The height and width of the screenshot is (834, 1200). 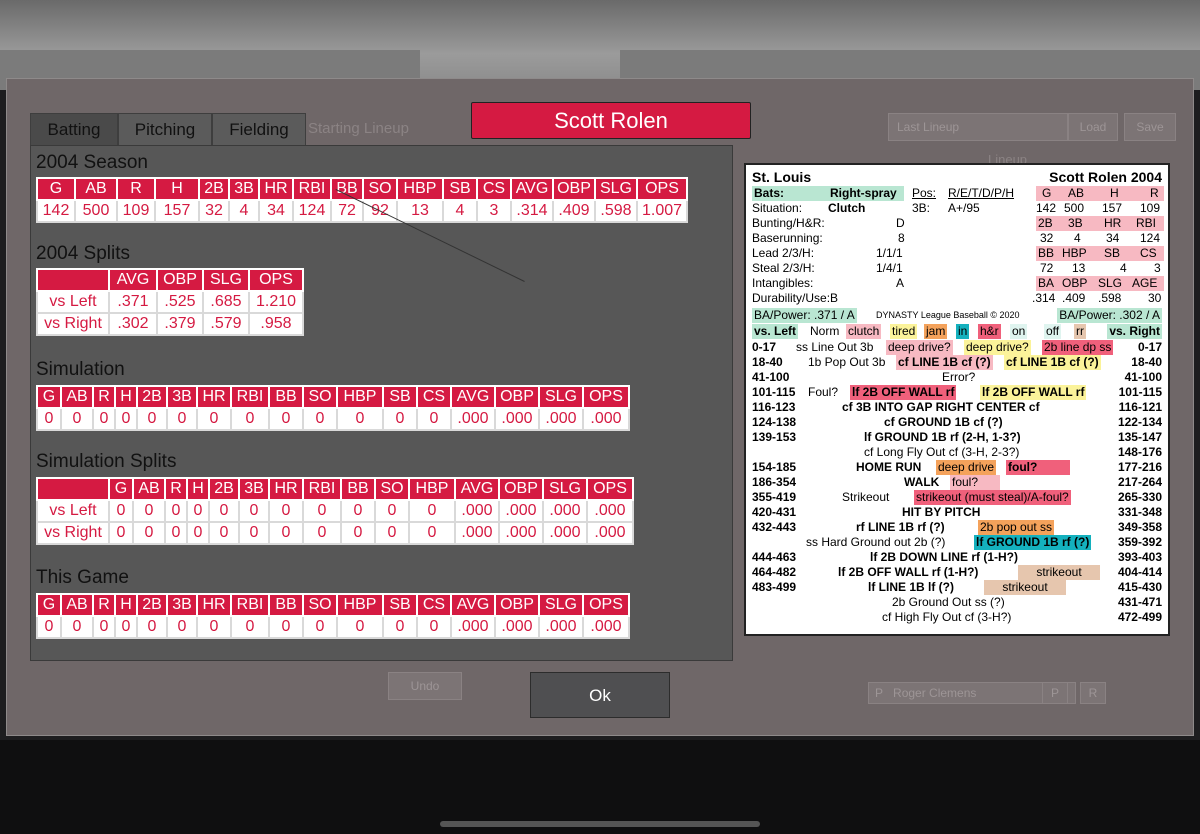 What do you see at coordinates (1110, 298) in the screenshot?
I see `grid-cell: .598` at bounding box center [1110, 298].